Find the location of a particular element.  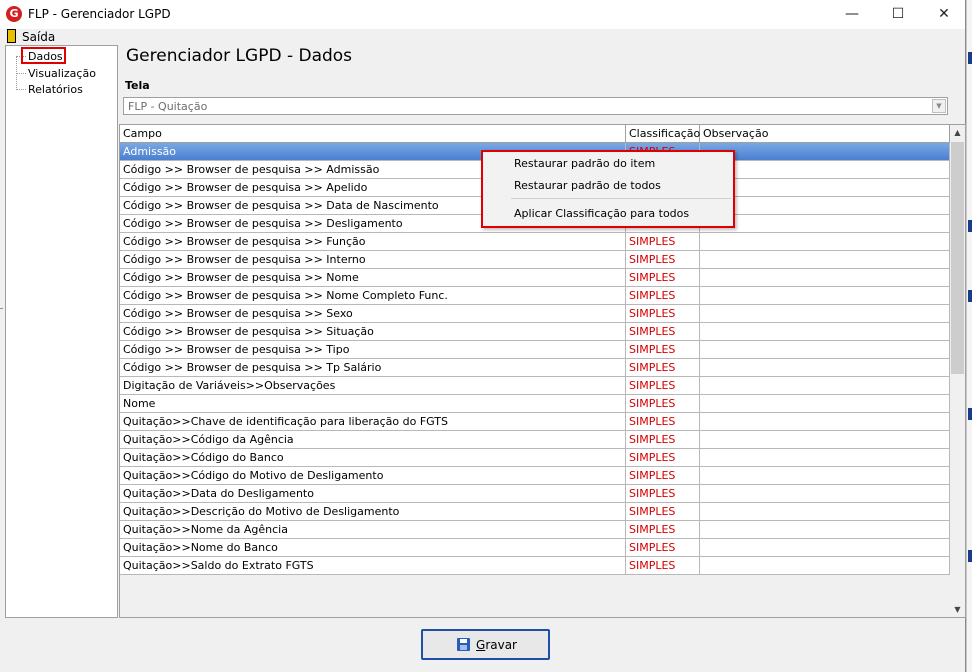

scroll-thumb is located at coordinates (957, 258).